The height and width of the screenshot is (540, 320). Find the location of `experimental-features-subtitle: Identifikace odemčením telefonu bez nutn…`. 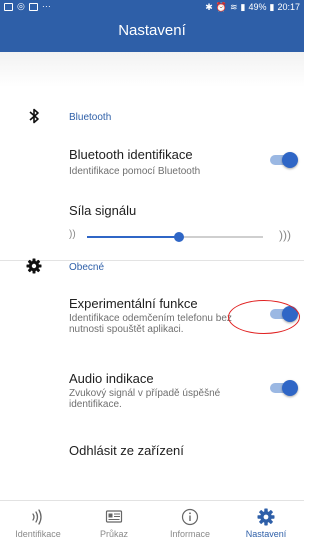

experimental-features-subtitle: Identifikace odemčením telefonu bez nutn… is located at coordinates (150, 324).